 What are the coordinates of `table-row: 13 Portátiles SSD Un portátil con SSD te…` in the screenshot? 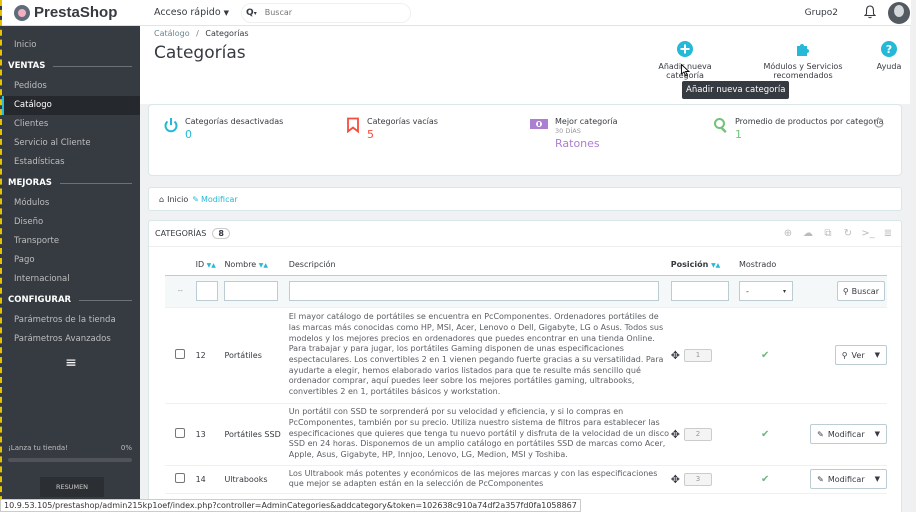 It's located at (526, 434).